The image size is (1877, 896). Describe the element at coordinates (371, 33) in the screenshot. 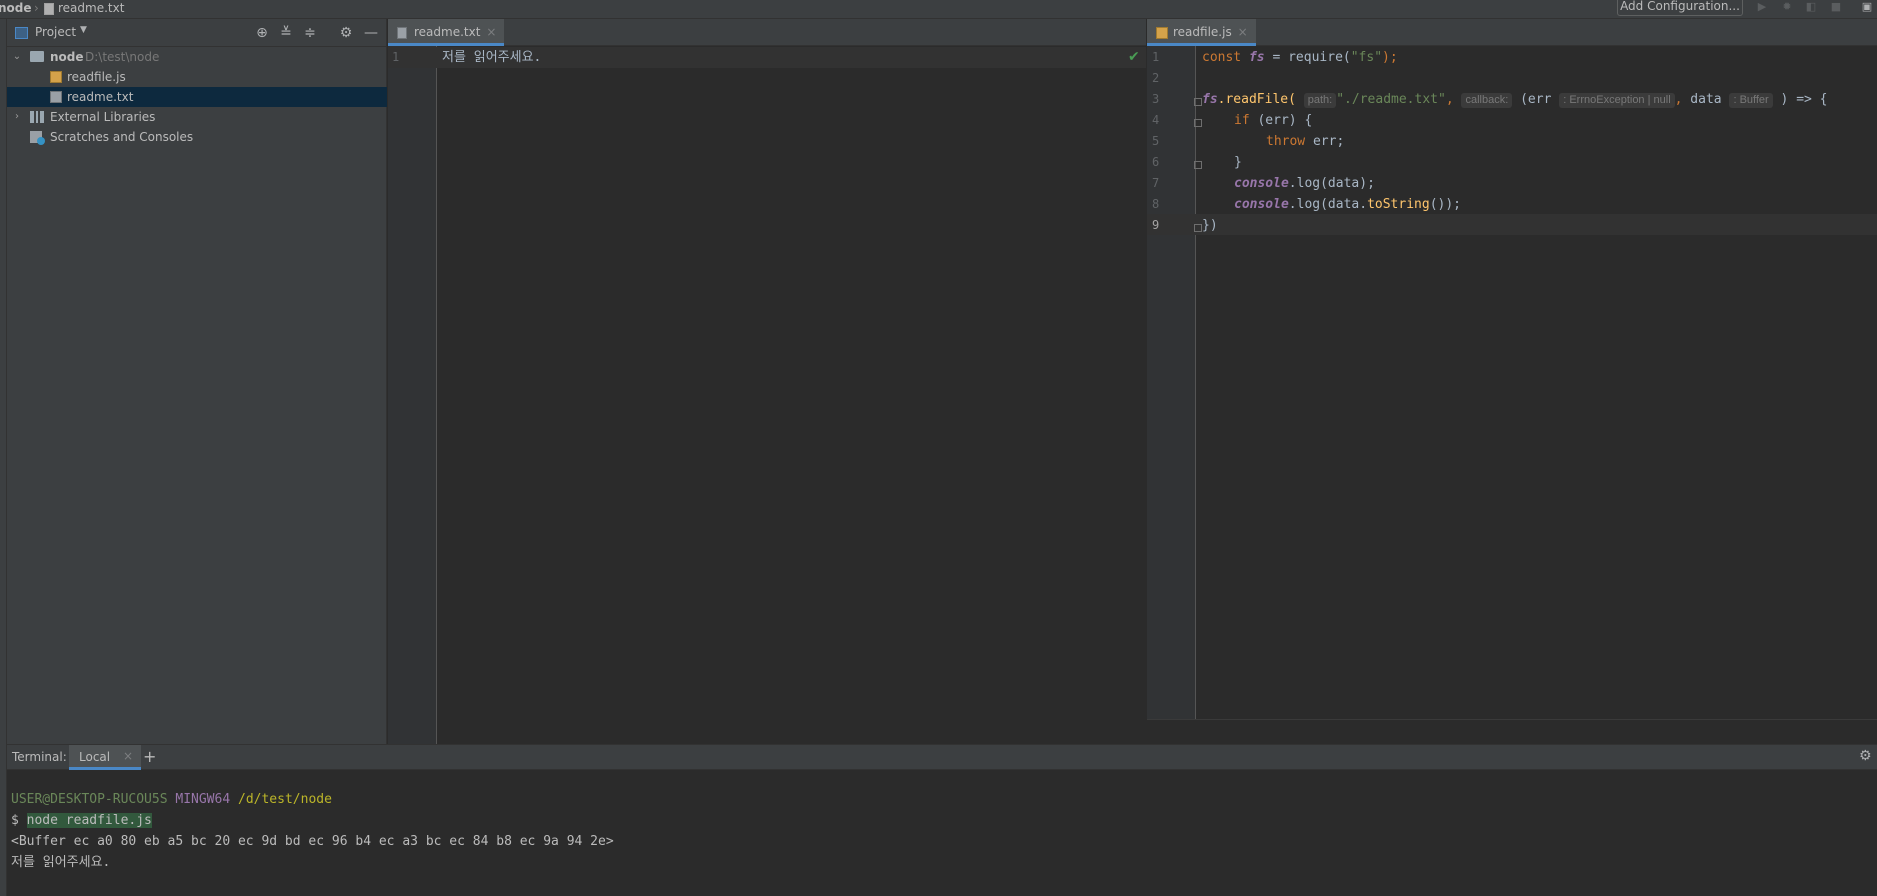

I see `hide-icon: —` at that location.